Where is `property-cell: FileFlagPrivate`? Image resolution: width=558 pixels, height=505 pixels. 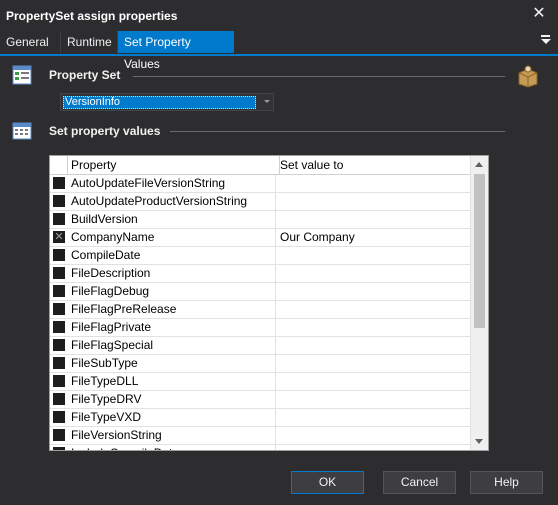
property-cell: FileFlagPrivate is located at coordinates (172, 327).